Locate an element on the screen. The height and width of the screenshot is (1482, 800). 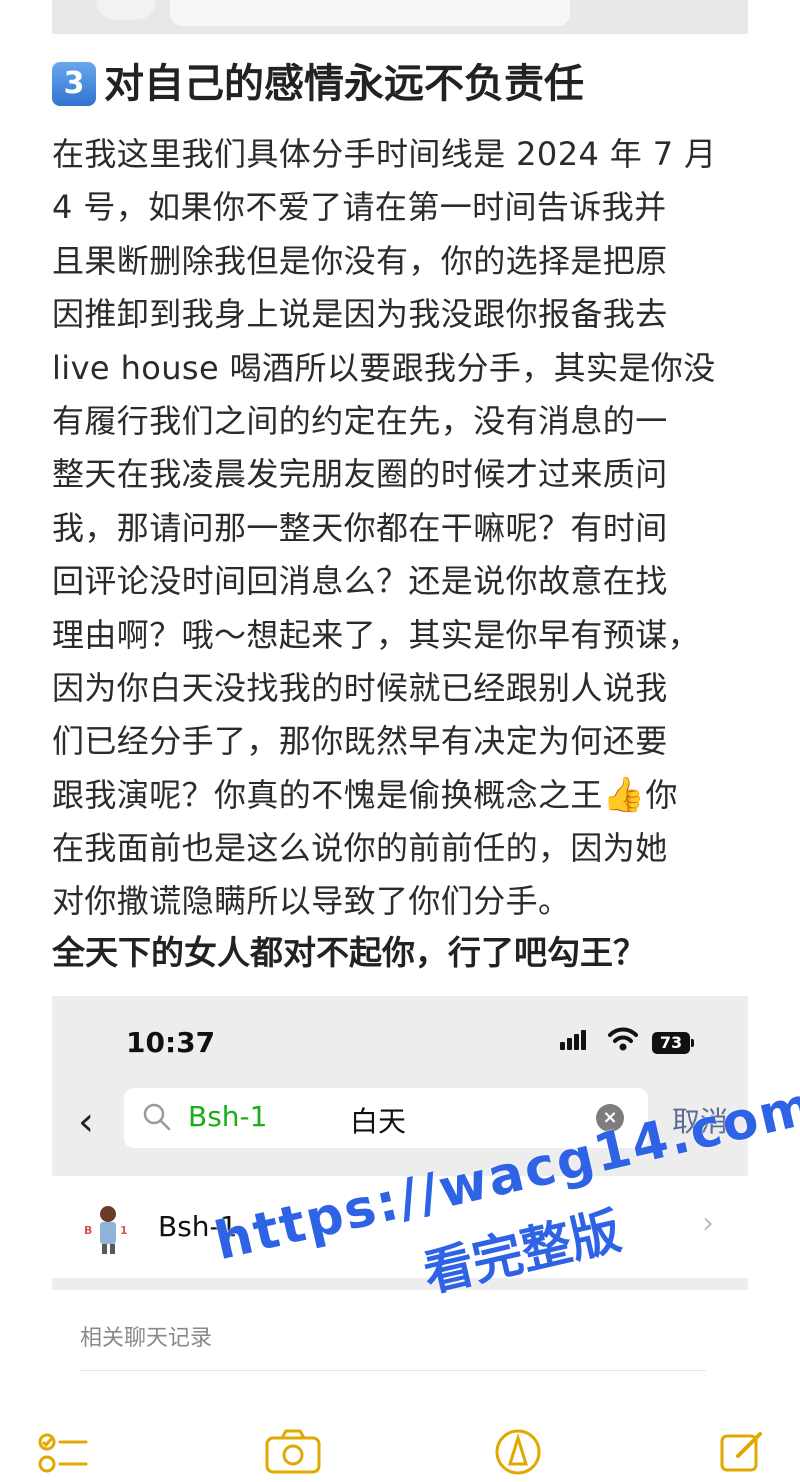
battery-icon: 73 is located at coordinates (673, 1043).